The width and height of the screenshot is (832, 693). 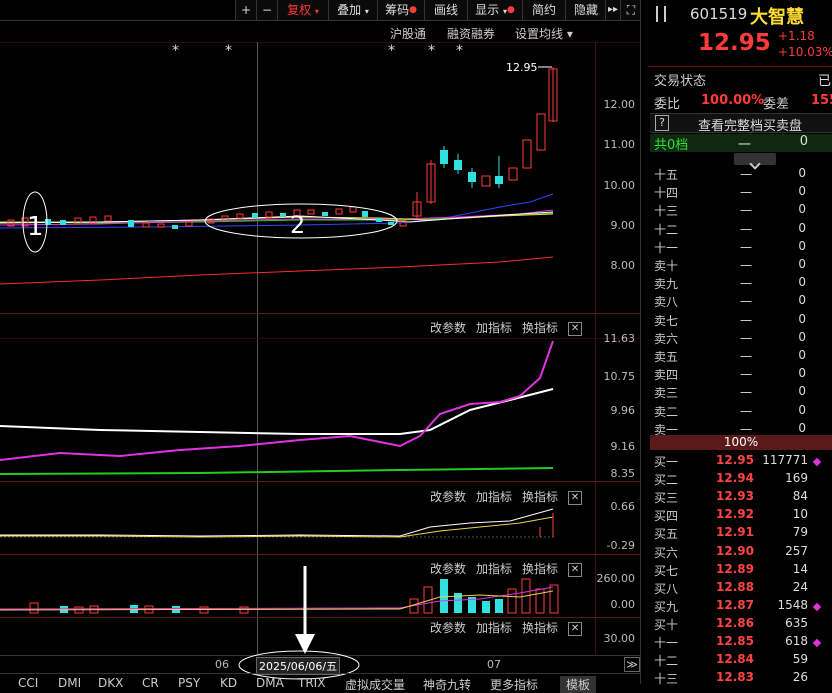 What do you see at coordinates (578, 684) in the screenshot?
I see `tab-template: 模板` at bounding box center [578, 684].